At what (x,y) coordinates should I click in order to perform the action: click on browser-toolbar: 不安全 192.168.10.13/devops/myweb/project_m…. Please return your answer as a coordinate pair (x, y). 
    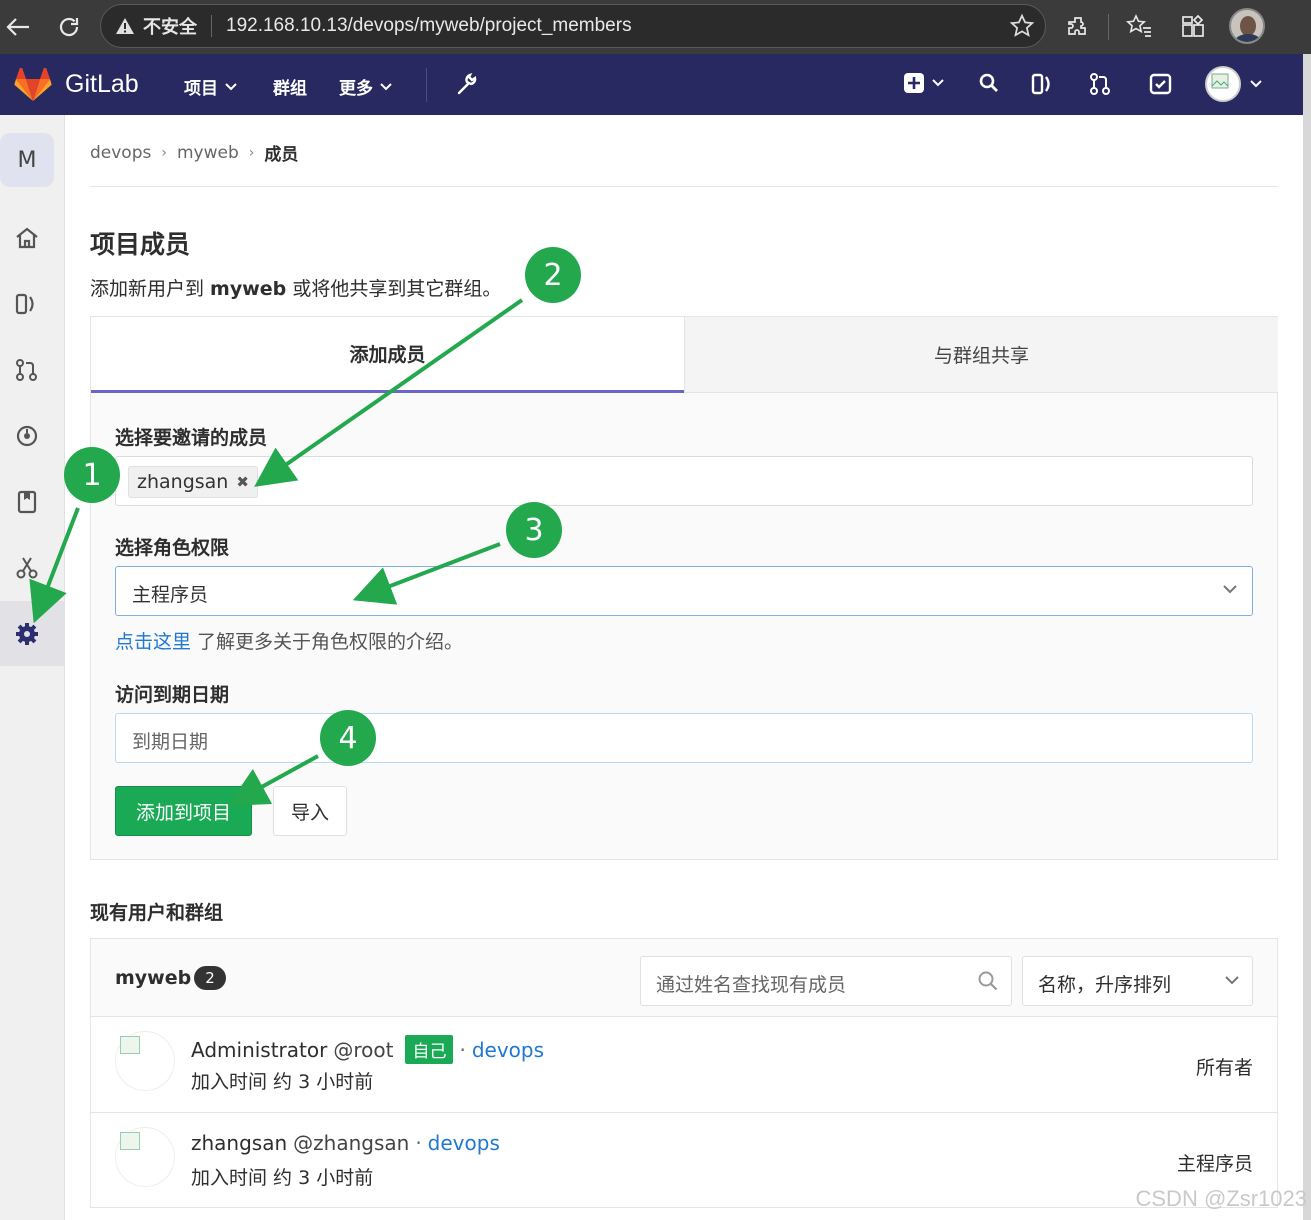
    Looking at the image, I should click on (655, 27).